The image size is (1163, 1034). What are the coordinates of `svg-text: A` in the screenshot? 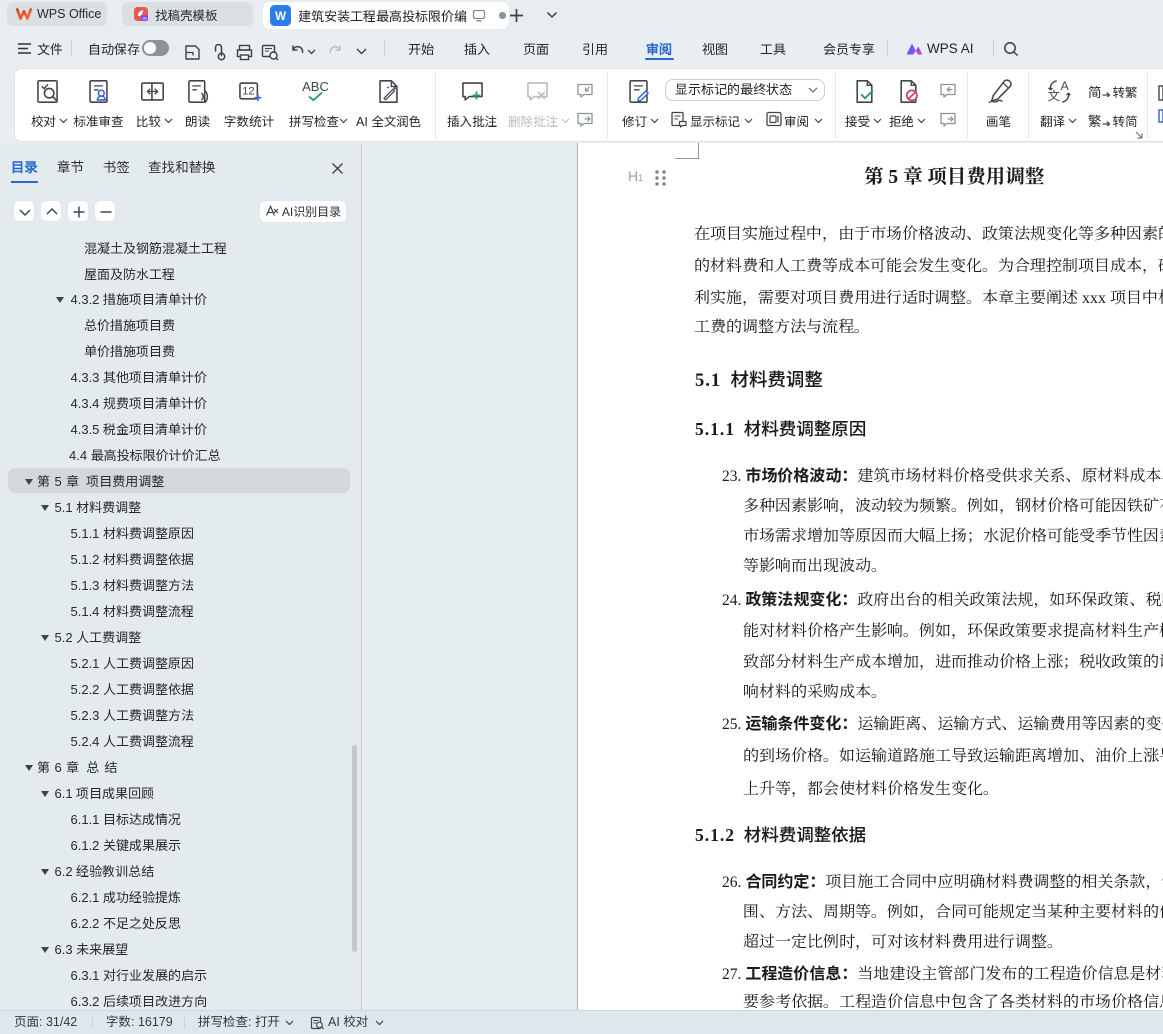 It's located at (1064, 85).